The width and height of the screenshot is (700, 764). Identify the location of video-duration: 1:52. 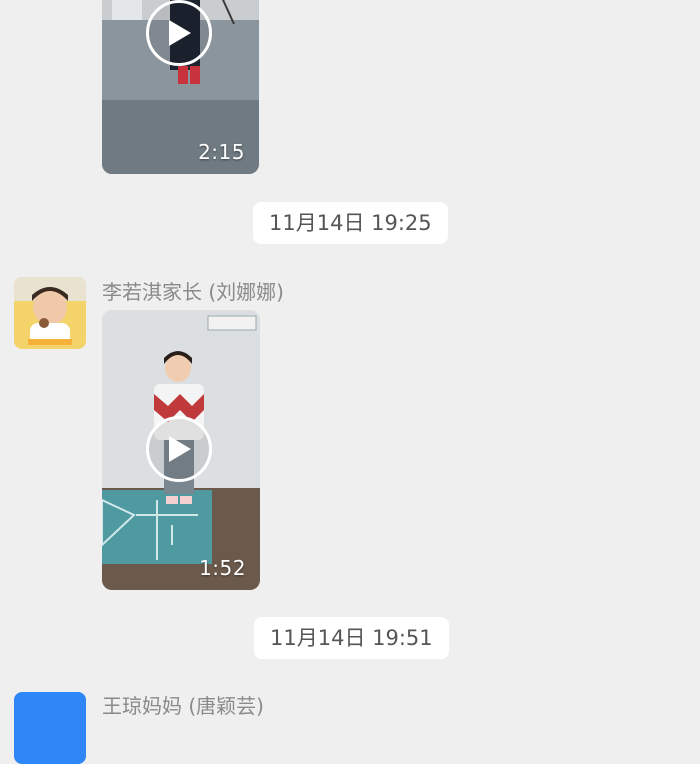
(222, 568).